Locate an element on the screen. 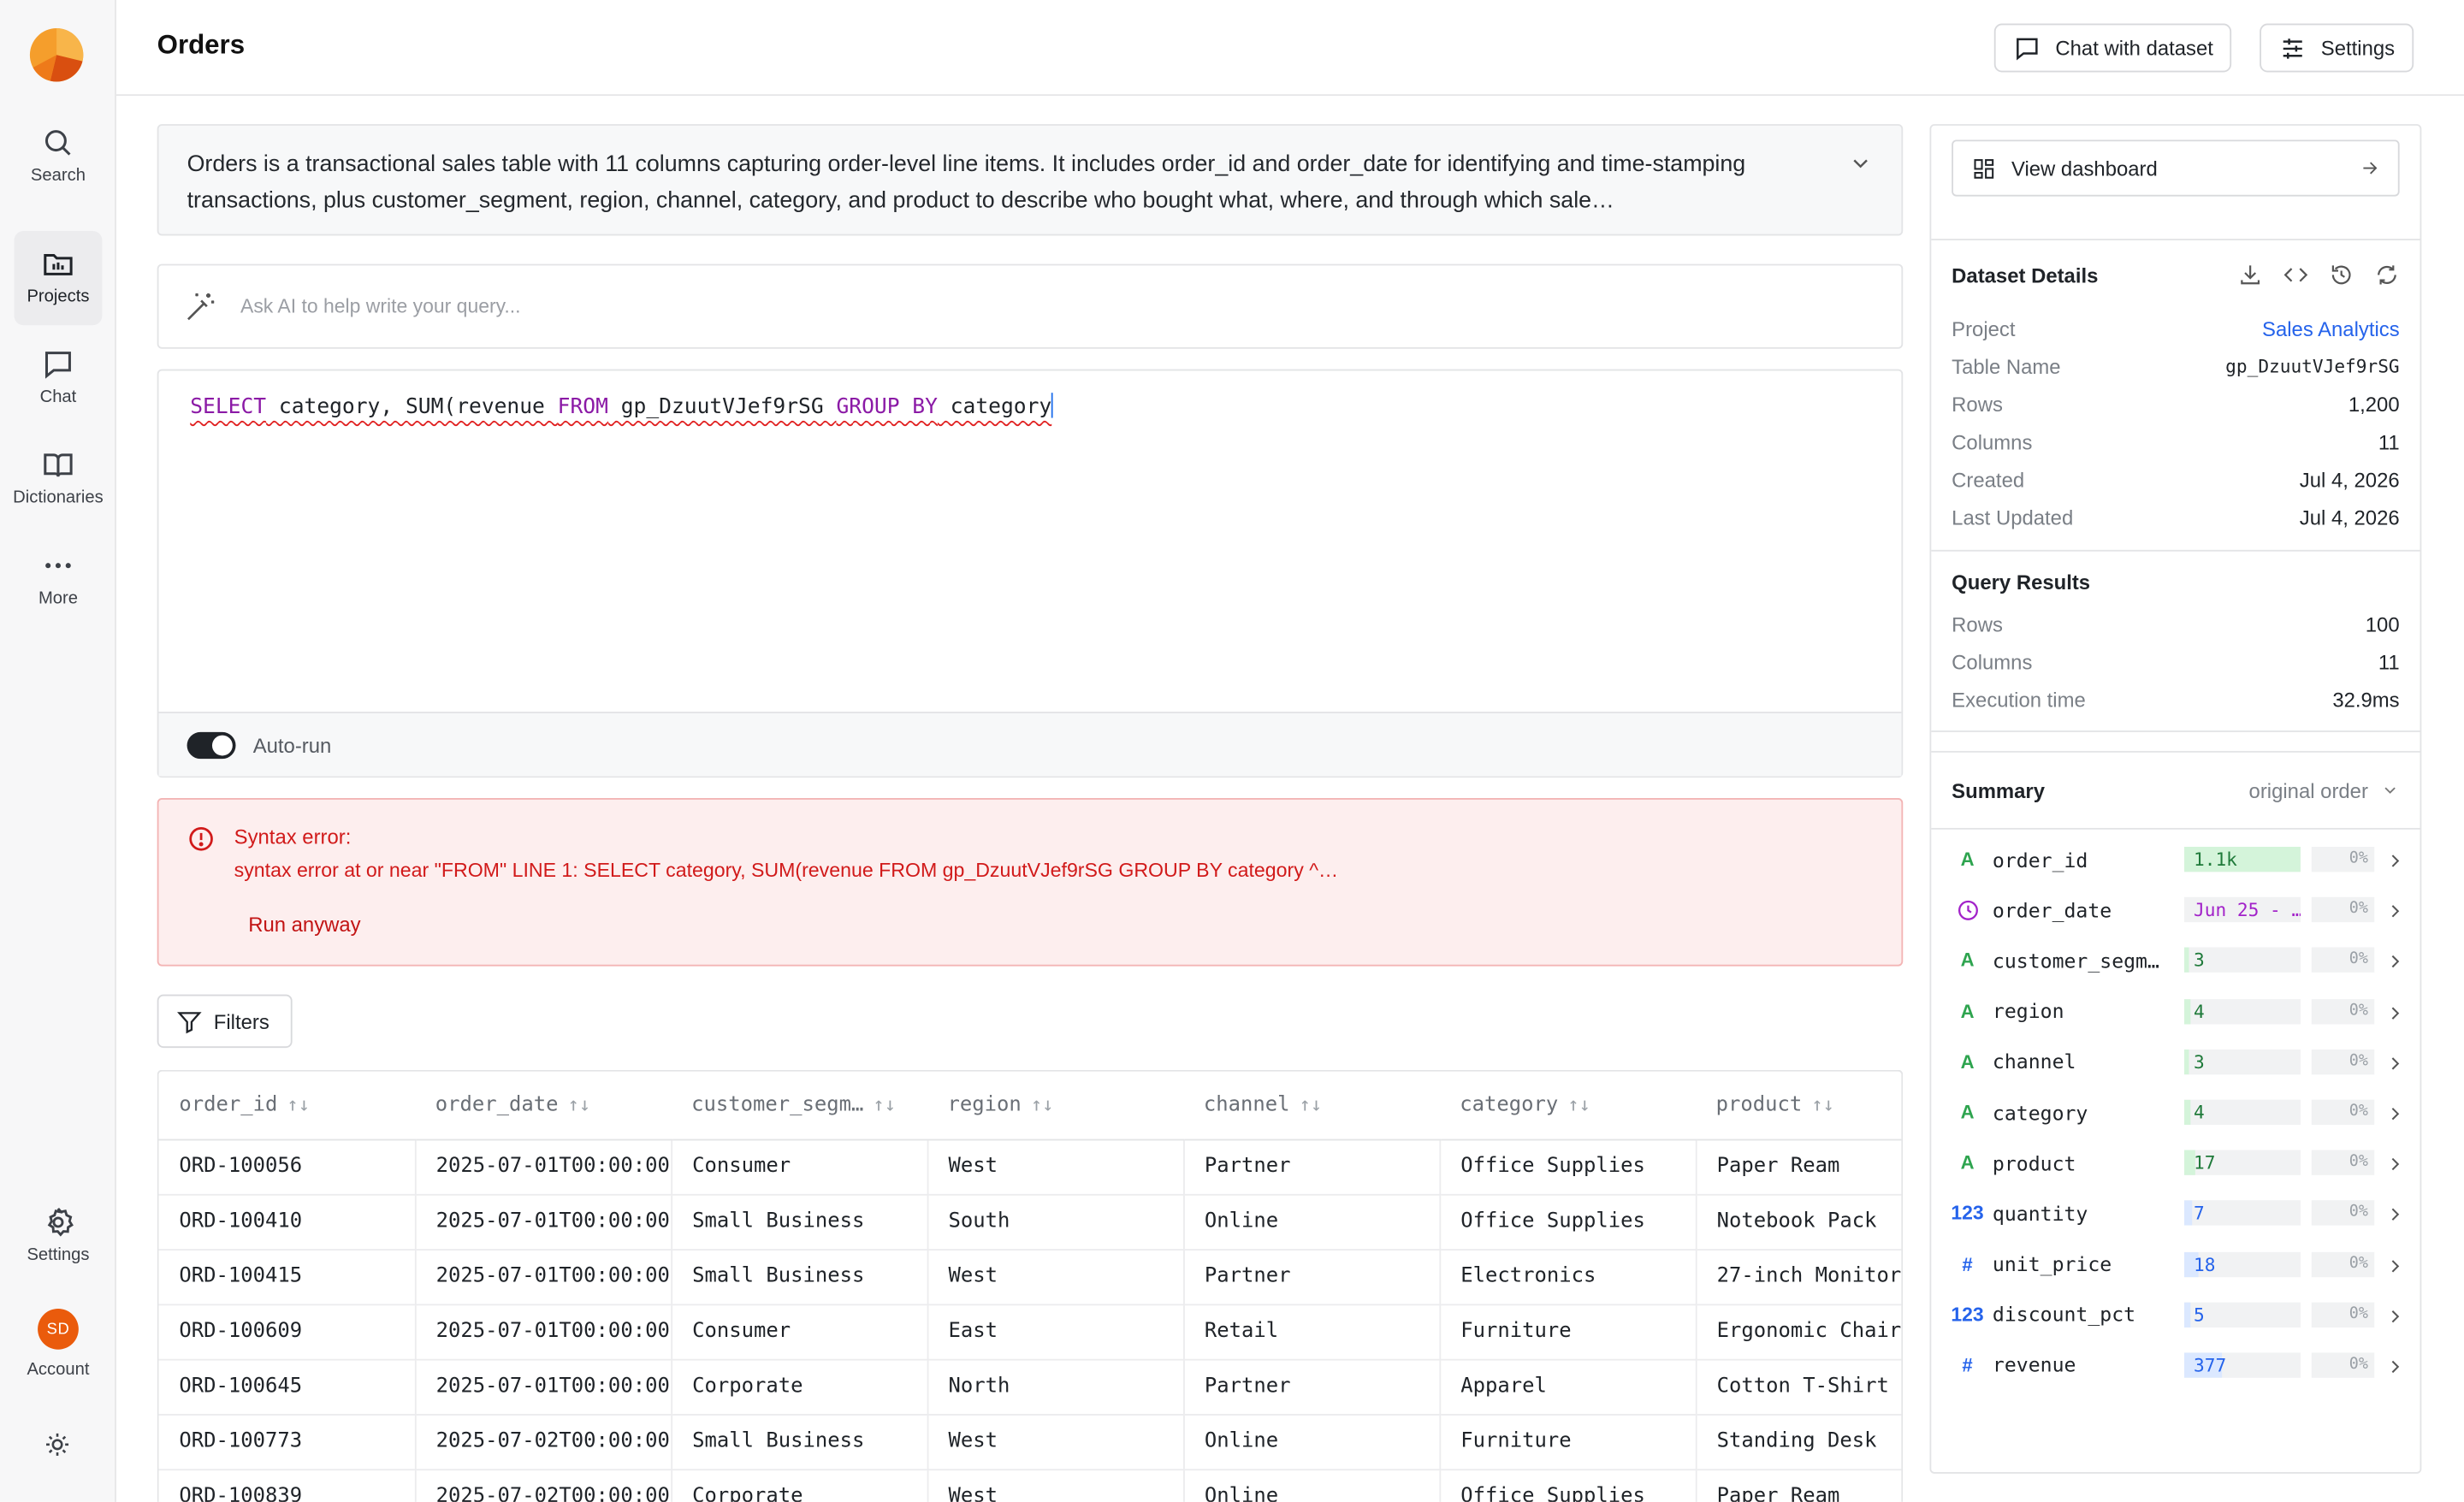  summary-column-row: order_date Jun 25 - … 0% is located at coordinates (2175, 909).